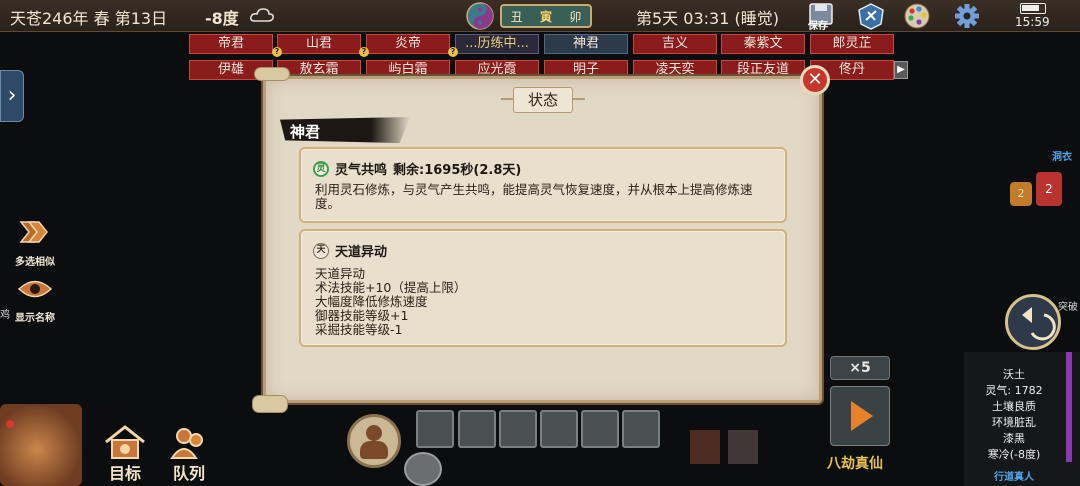 The image size is (1080, 486). What do you see at coordinates (374, 441) in the screenshot?
I see `character-portrait-icon` at bounding box center [374, 441].